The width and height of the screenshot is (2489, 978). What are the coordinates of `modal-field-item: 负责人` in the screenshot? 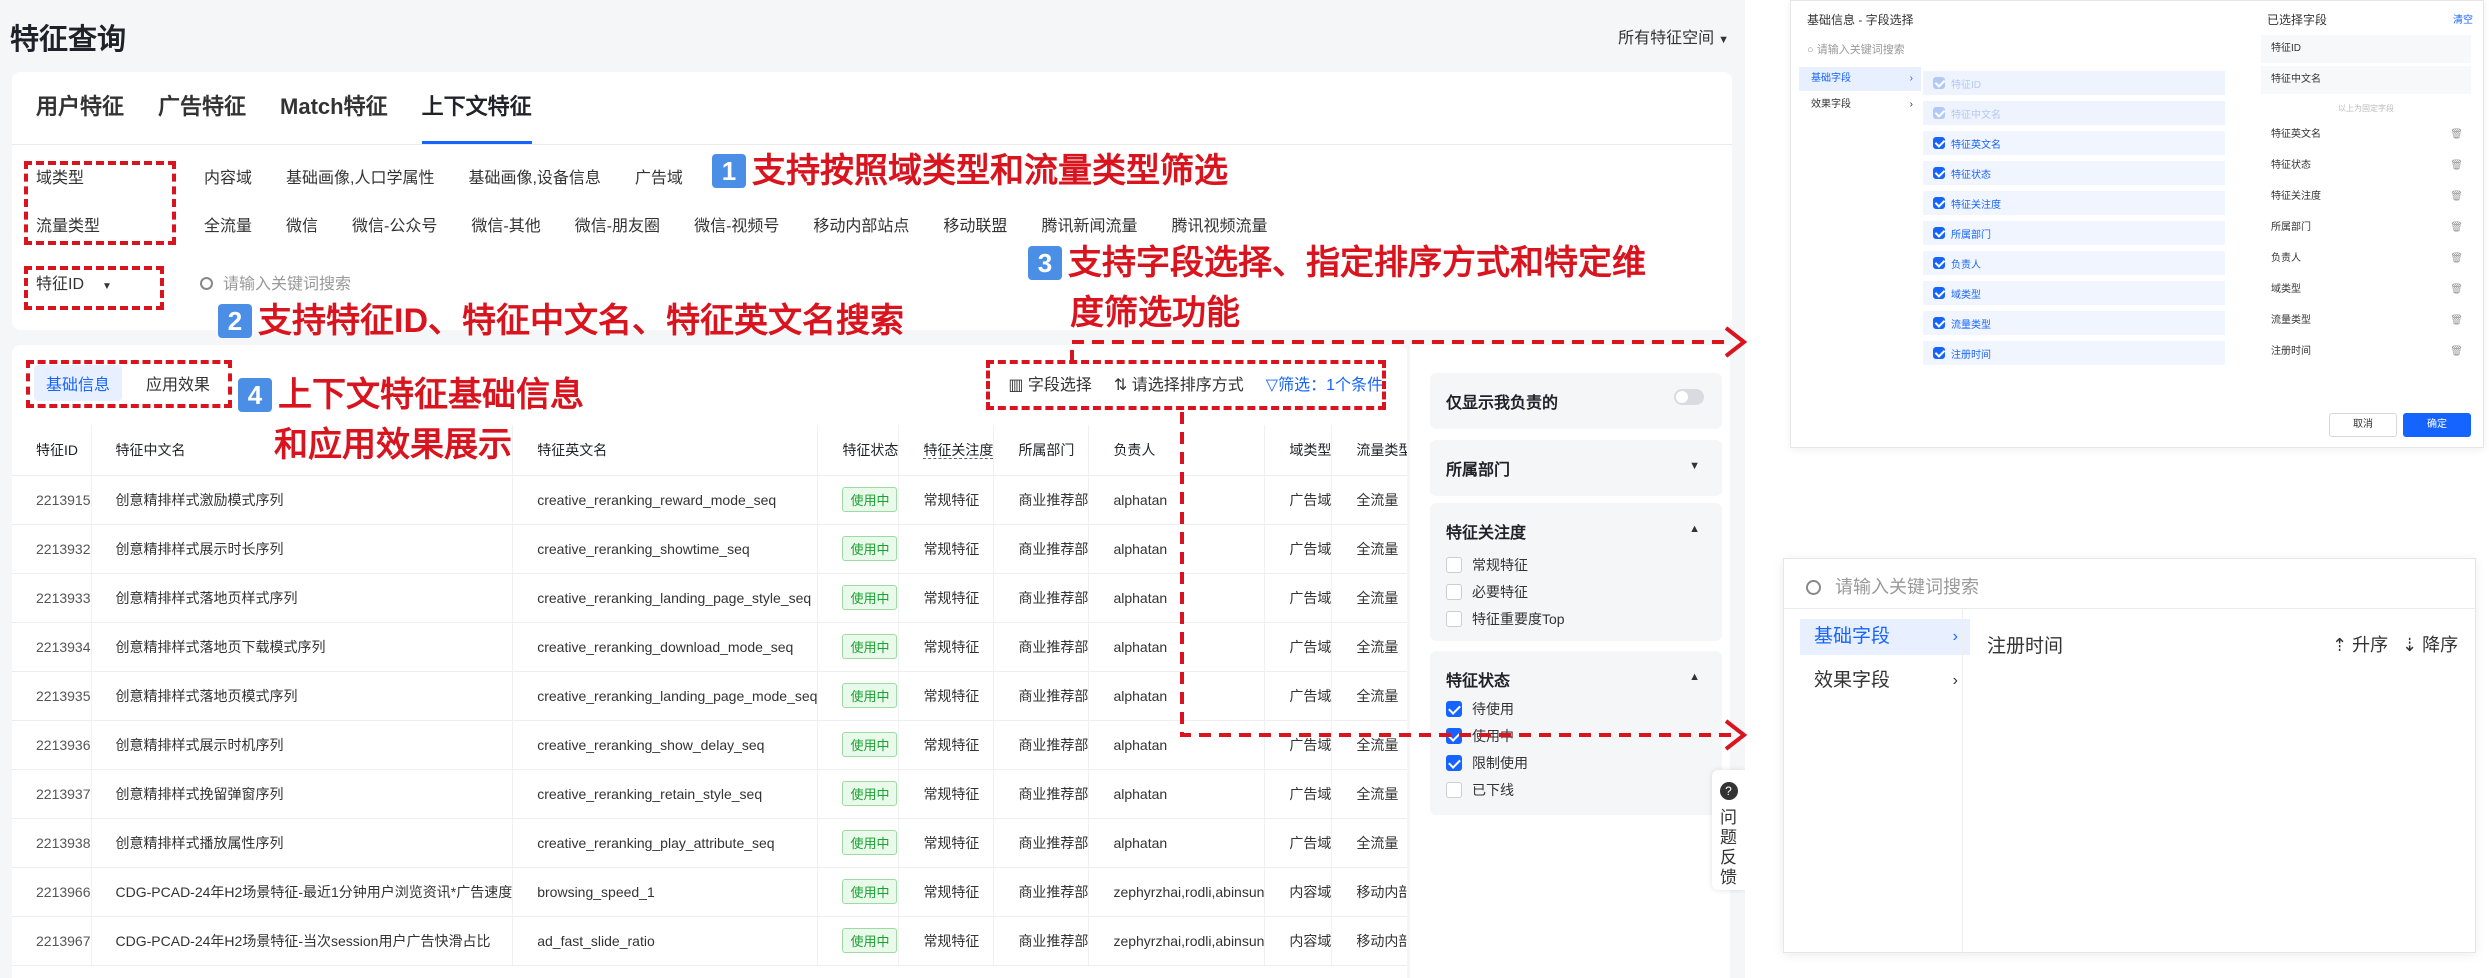 It's located at (2074, 263).